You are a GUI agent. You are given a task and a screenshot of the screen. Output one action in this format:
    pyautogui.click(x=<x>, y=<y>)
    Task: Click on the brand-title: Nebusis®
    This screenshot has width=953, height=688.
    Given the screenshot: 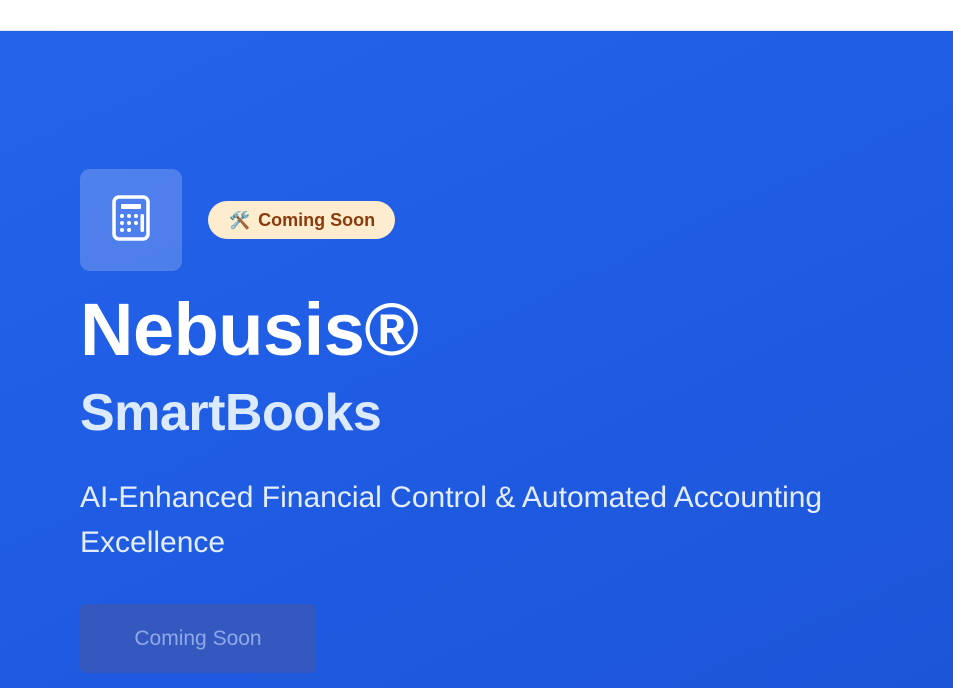 What is the action you would take?
    pyautogui.click(x=249, y=329)
    